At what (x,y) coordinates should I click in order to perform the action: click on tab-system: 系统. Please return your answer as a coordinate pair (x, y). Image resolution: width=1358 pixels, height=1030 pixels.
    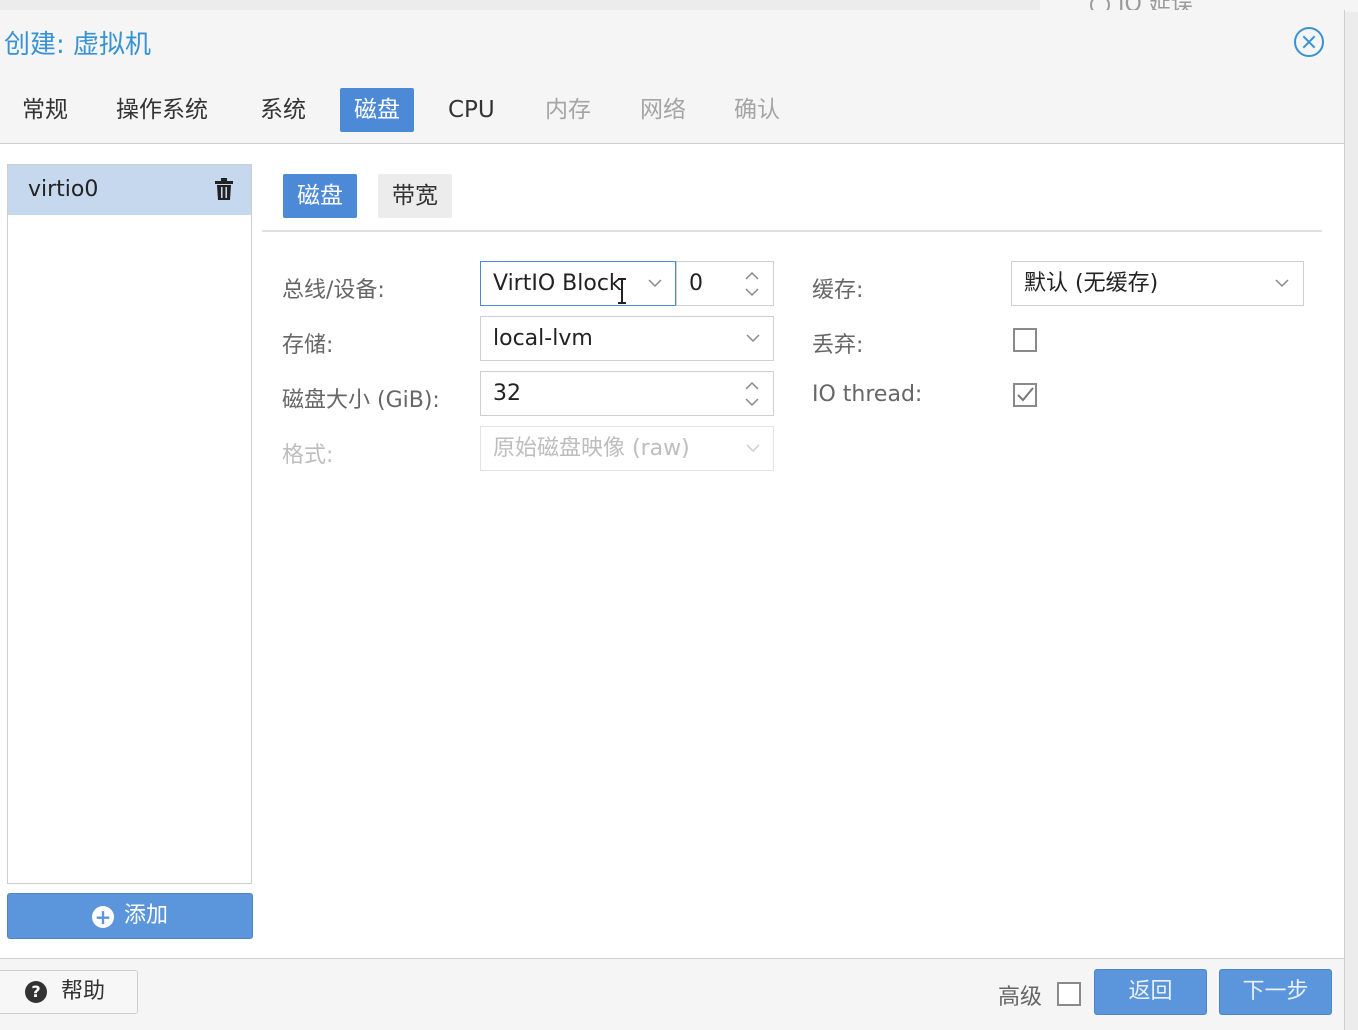
    Looking at the image, I should click on (283, 110).